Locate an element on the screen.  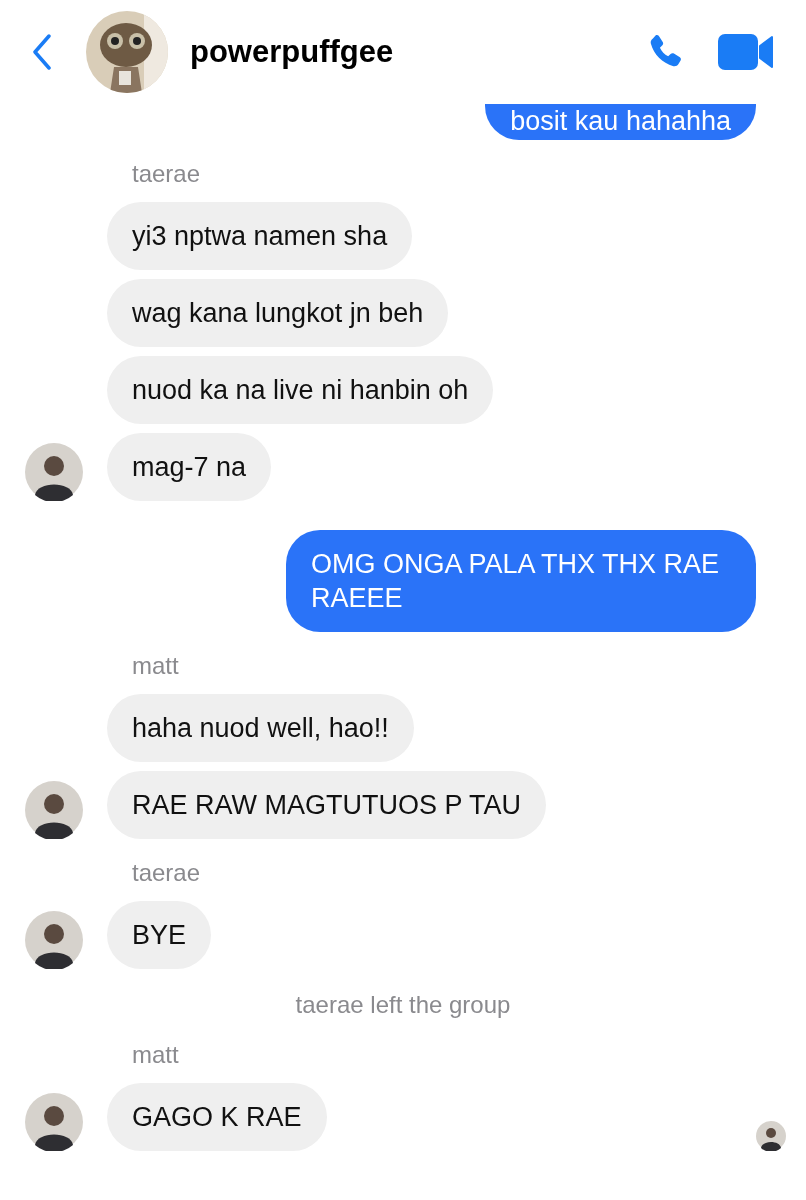
received-message: haha nuod well, hao!! is located at coordinates (260, 728).